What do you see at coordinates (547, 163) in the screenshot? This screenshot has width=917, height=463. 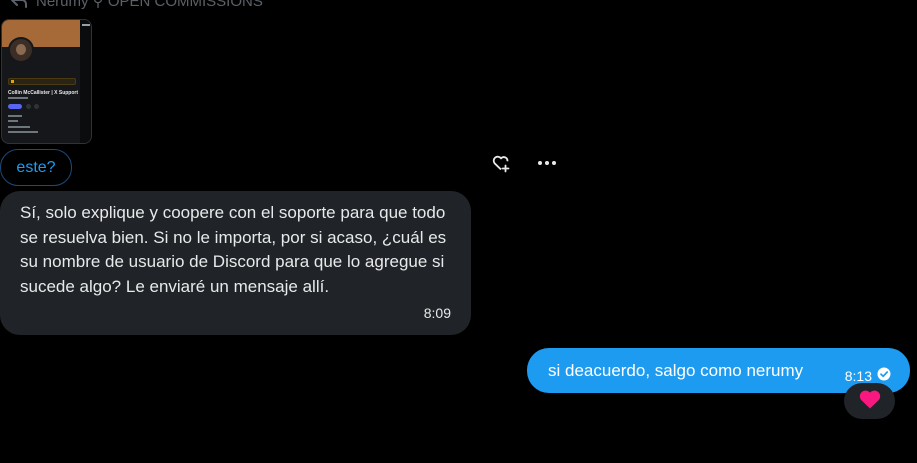 I see `more-dots-icon` at bounding box center [547, 163].